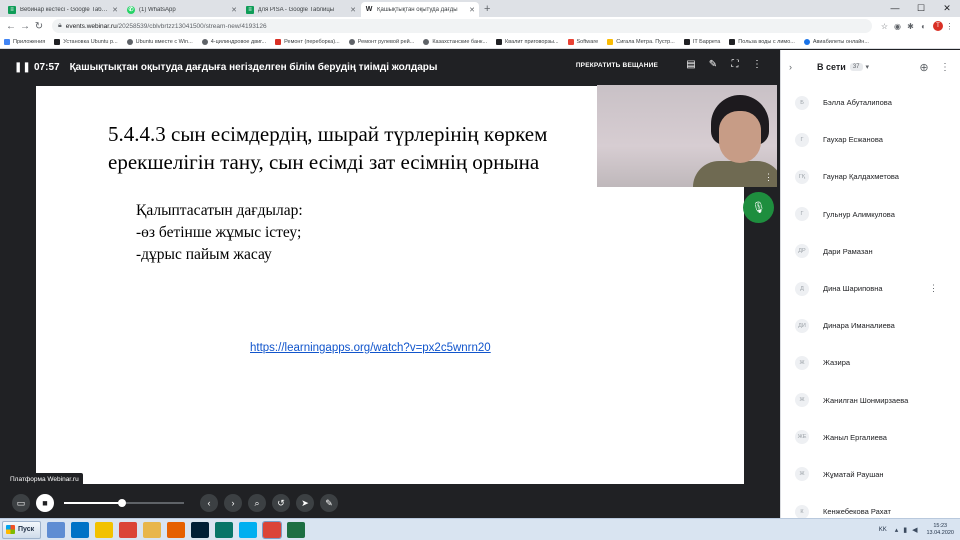 This screenshot has width=960, height=540. I want to click on add-participant-icon: ⊕, so click(924, 67).